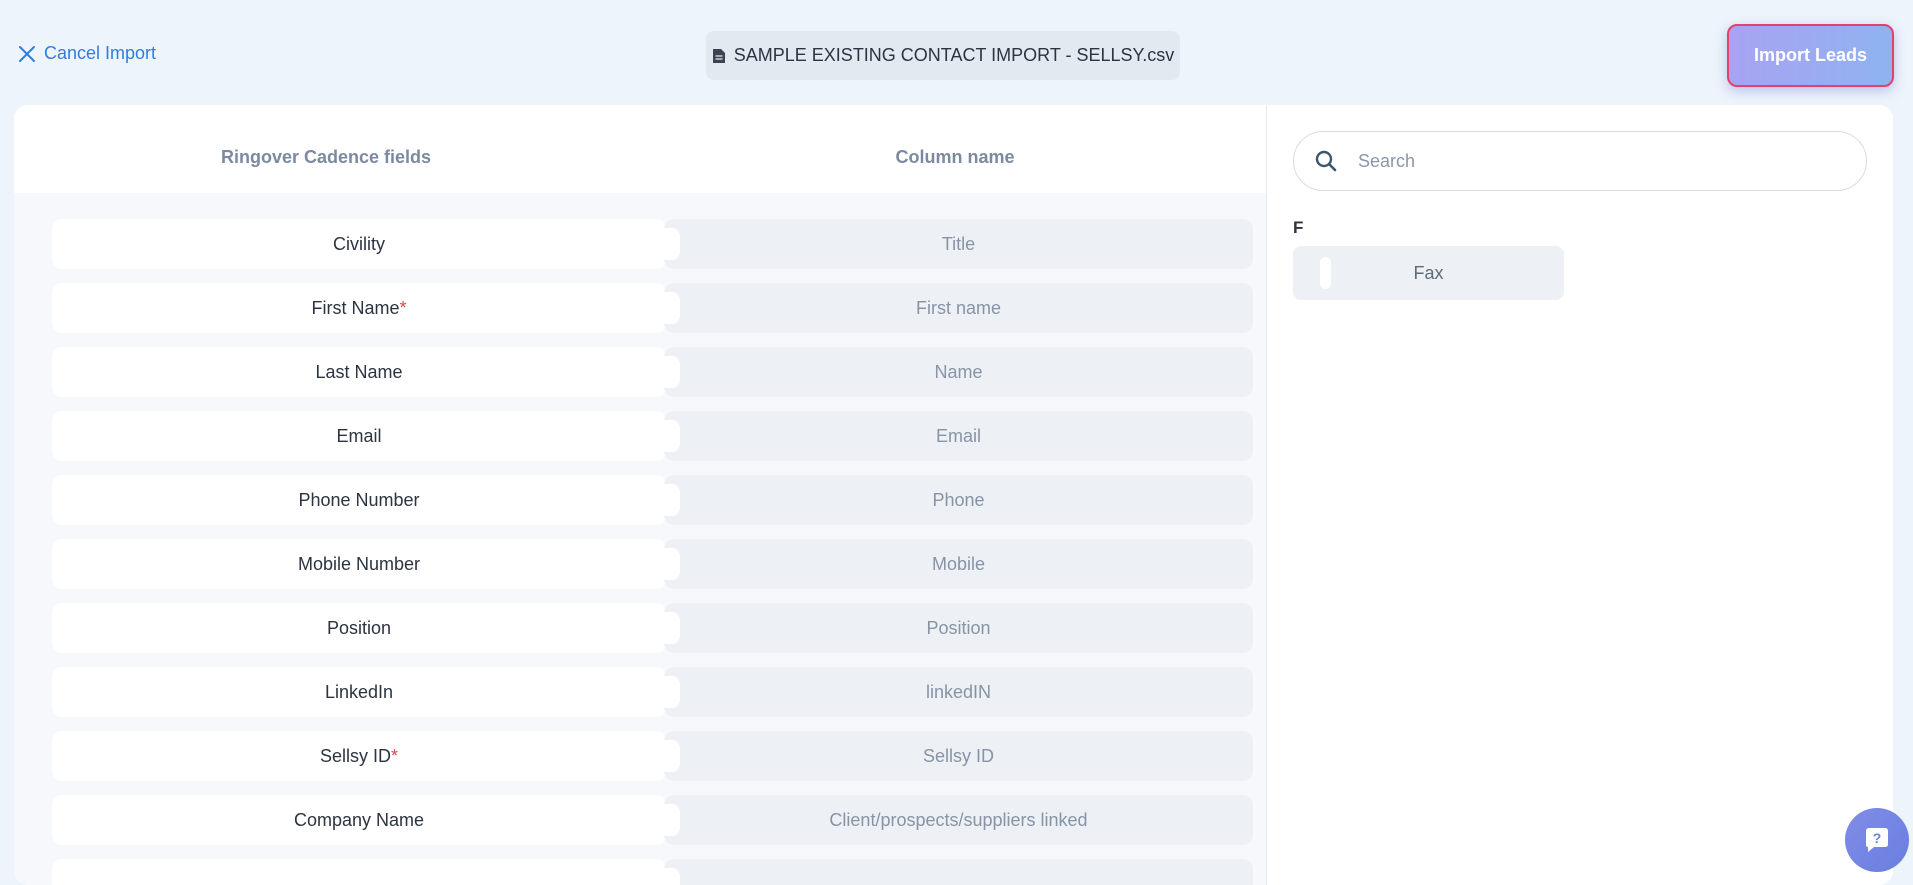 The image size is (1913, 885). I want to click on mapping-row: Position Position, so click(652, 628).